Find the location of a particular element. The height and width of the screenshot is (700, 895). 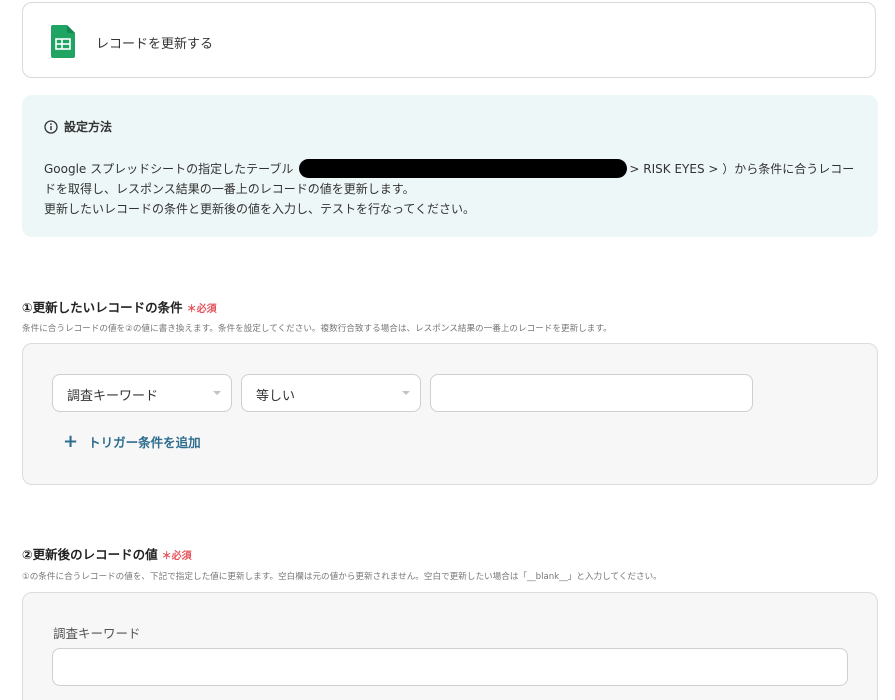

instructions-header: 設定方法 is located at coordinates (78, 126).